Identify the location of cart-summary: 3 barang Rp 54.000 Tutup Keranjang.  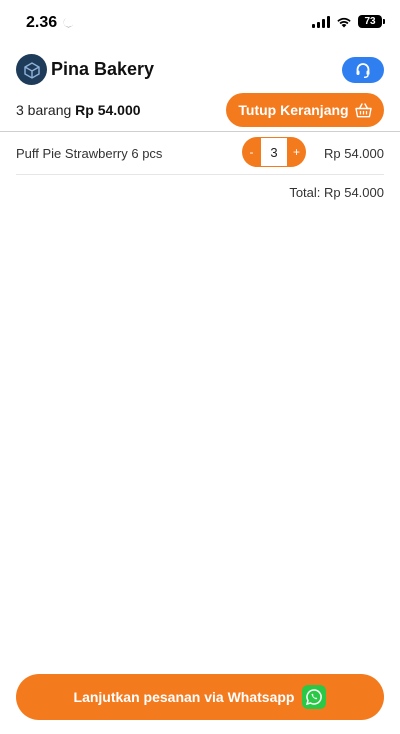
(200, 110).